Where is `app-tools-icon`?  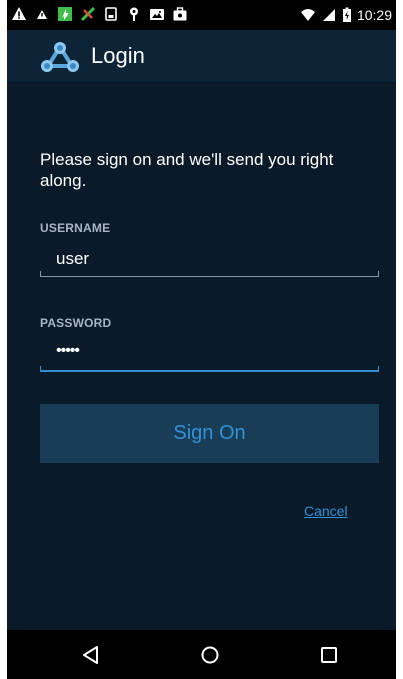 app-tools-icon is located at coordinates (88, 14).